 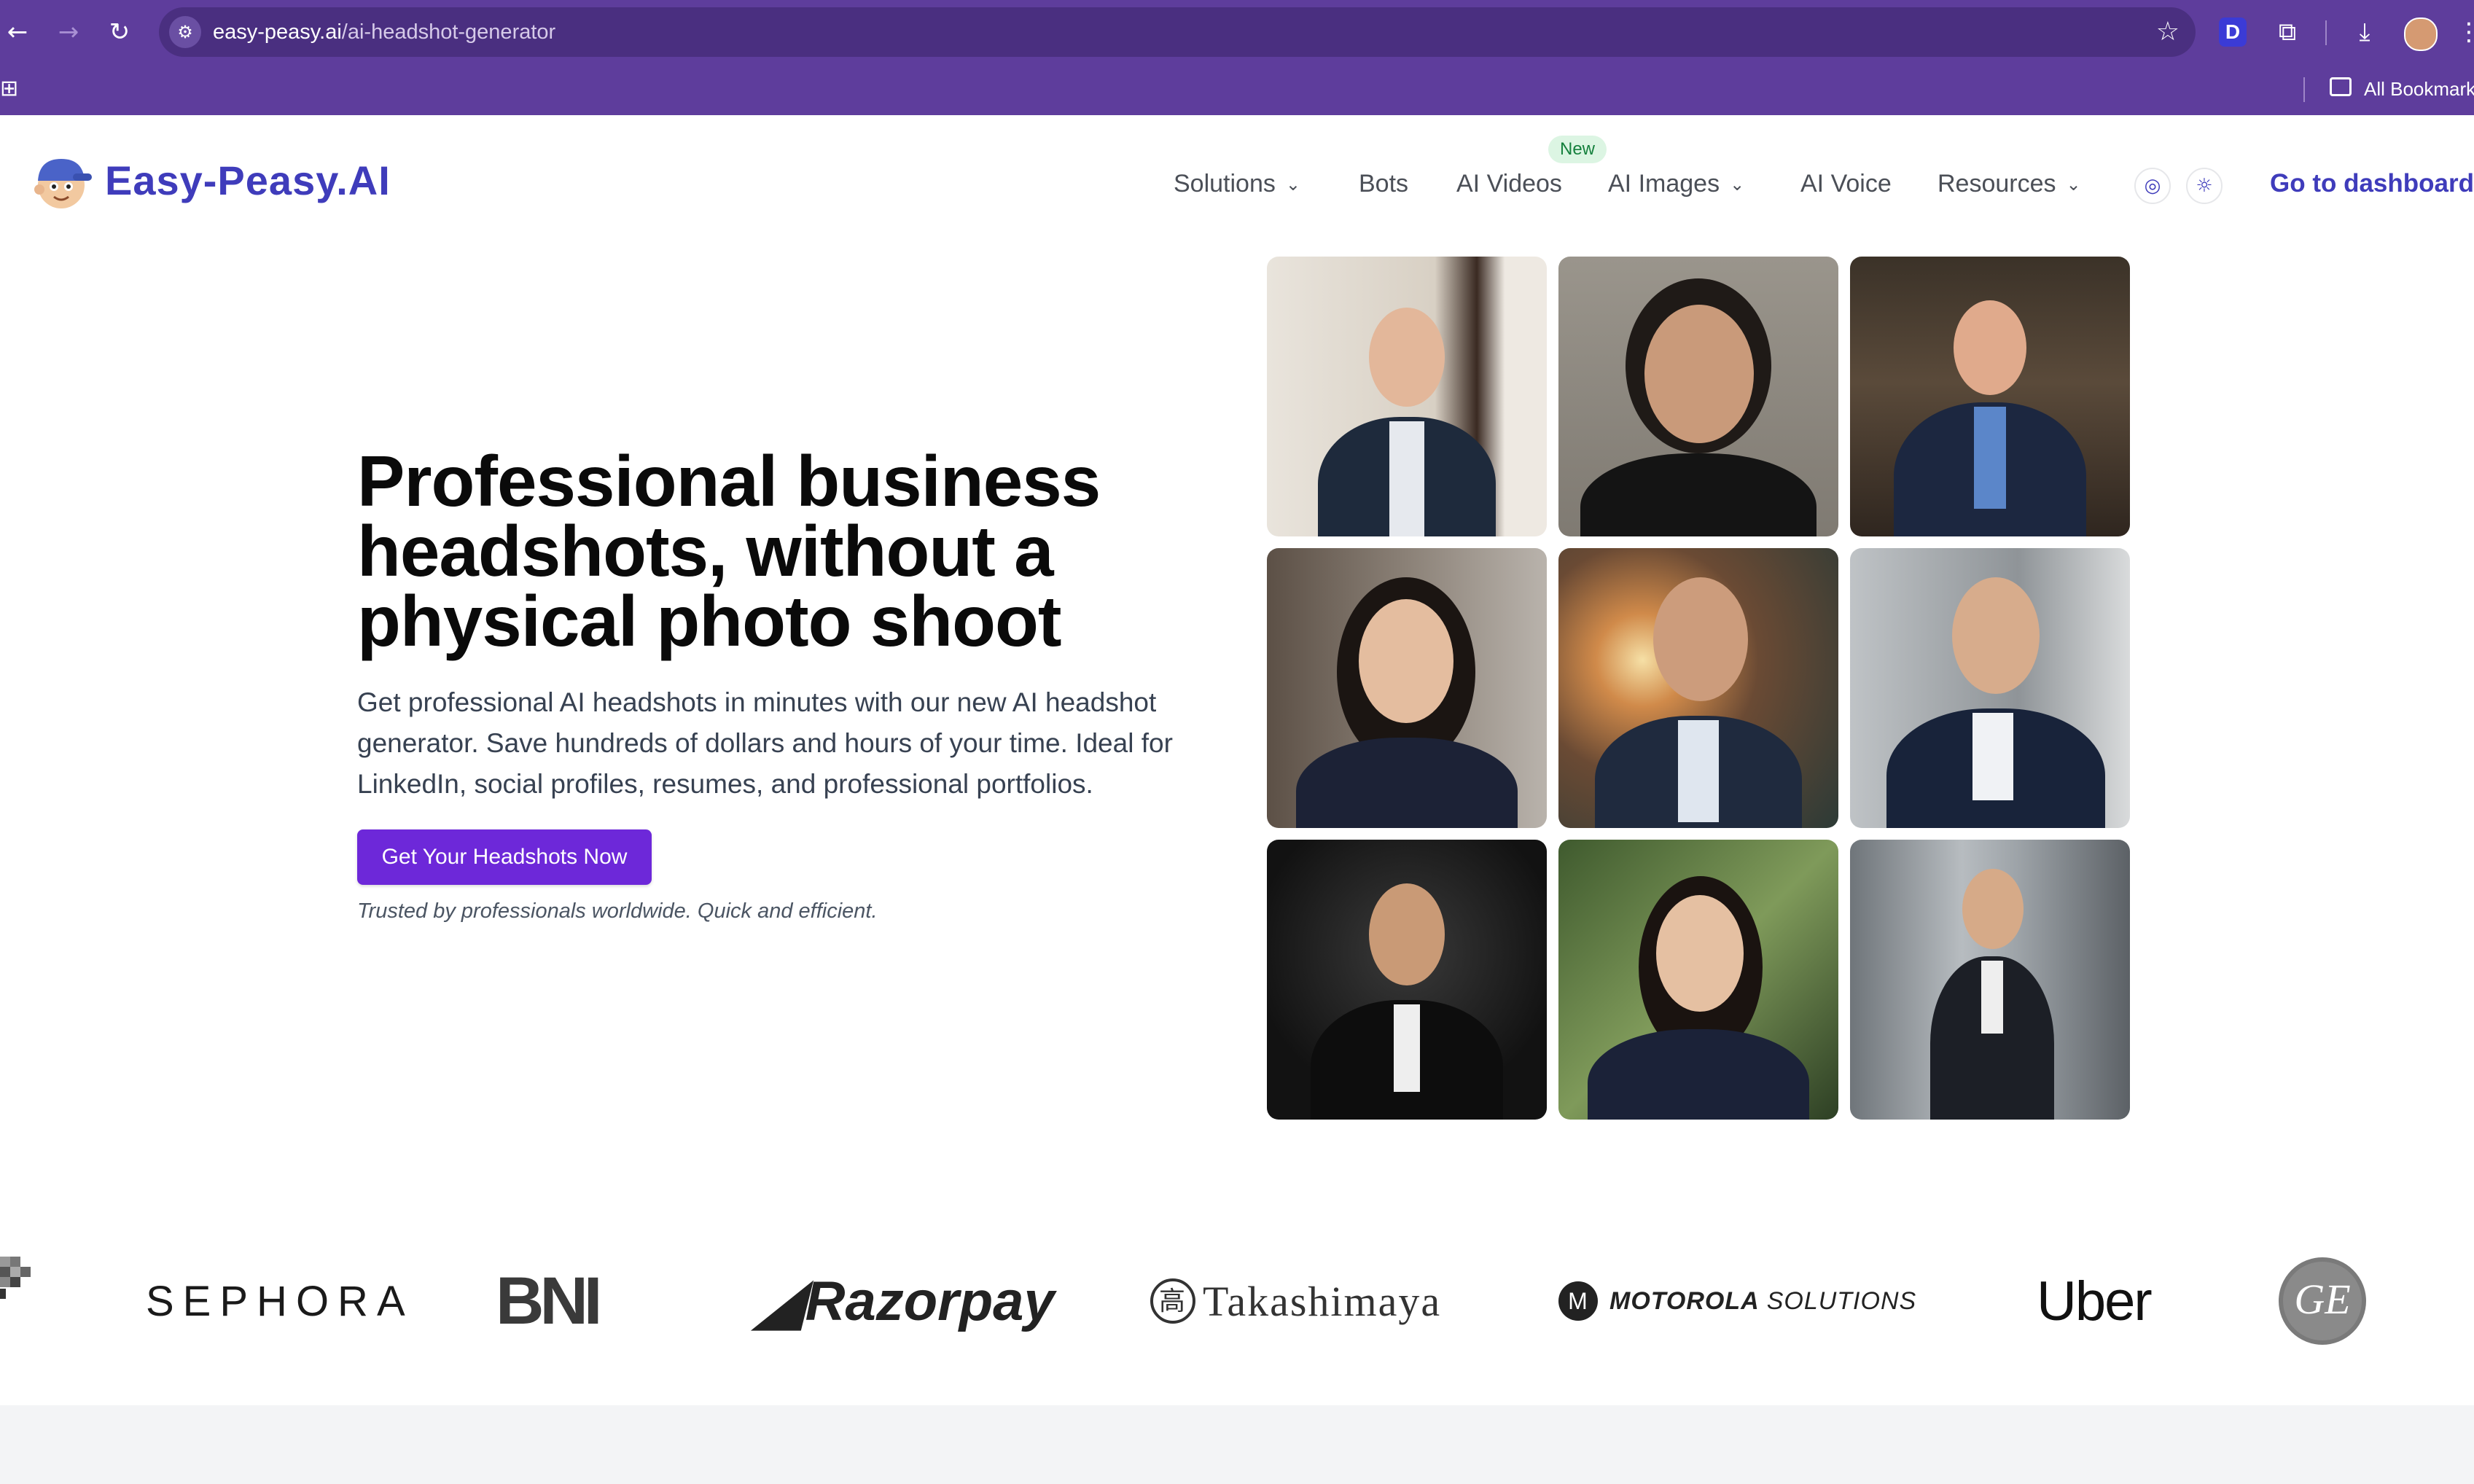 What do you see at coordinates (2153, 186) in the screenshot?
I see `globe-icon: ◎` at bounding box center [2153, 186].